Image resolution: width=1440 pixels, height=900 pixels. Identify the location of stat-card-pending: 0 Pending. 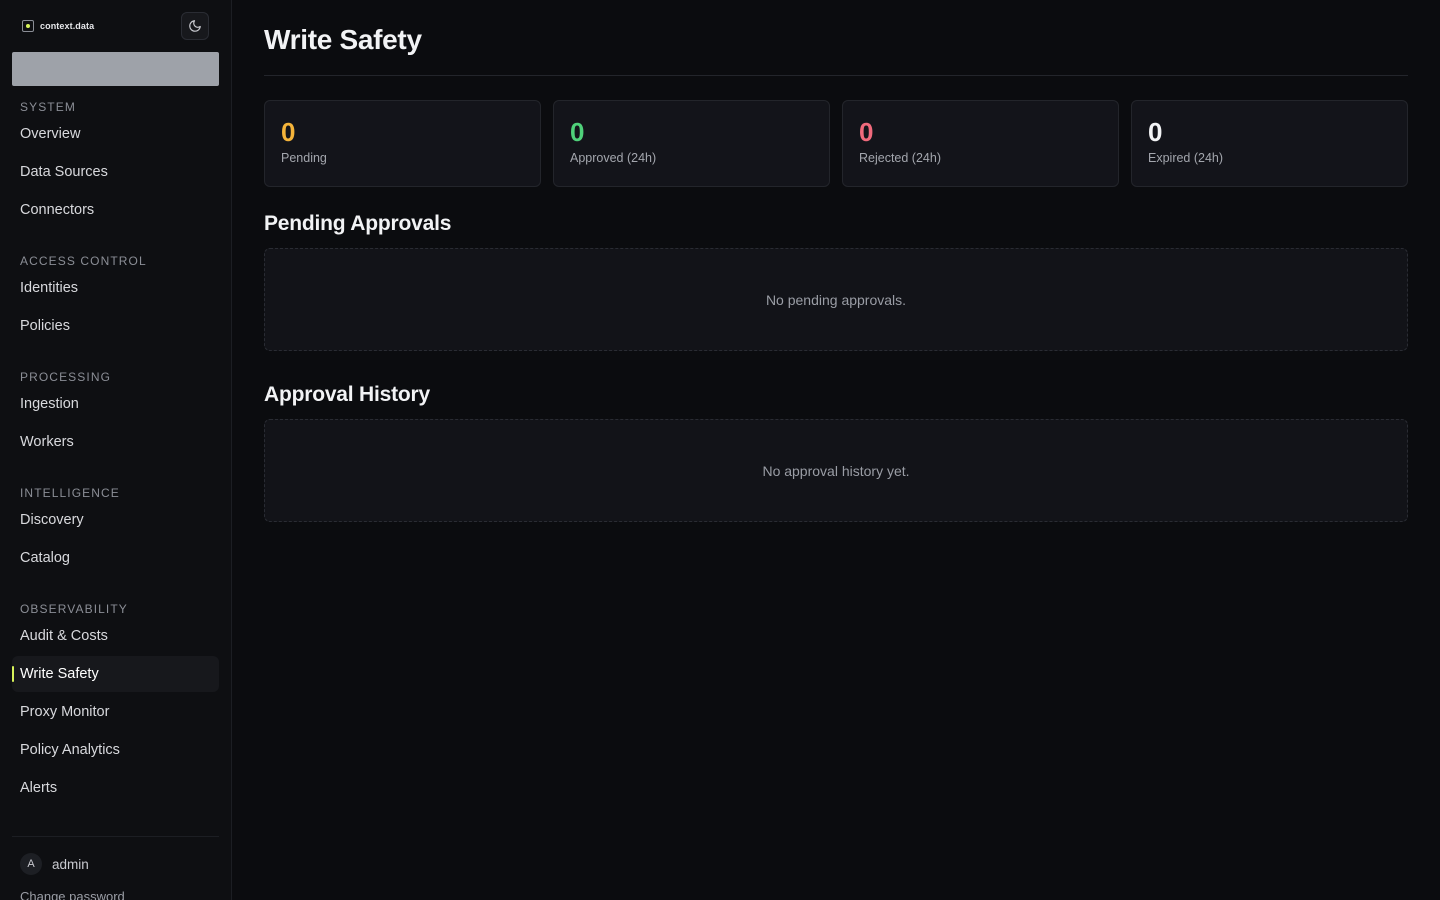
(402, 143).